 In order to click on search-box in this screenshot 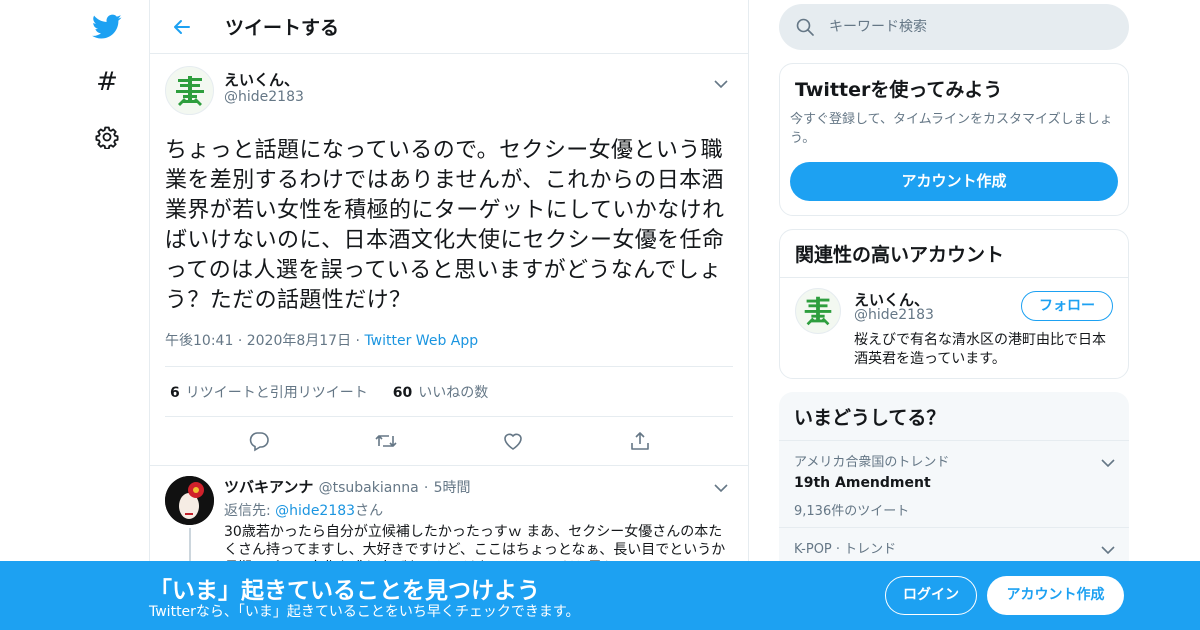, I will do `click(954, 27)`.